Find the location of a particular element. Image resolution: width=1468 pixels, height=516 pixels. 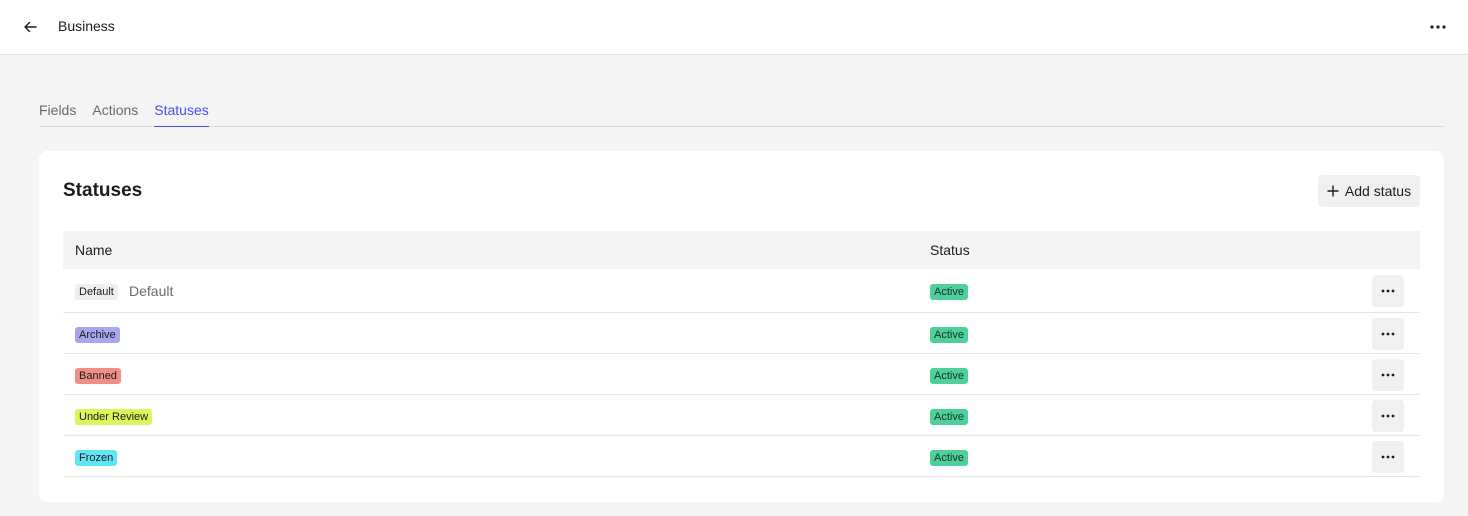

column-header-name: Name is located at coordinates (94, 250).